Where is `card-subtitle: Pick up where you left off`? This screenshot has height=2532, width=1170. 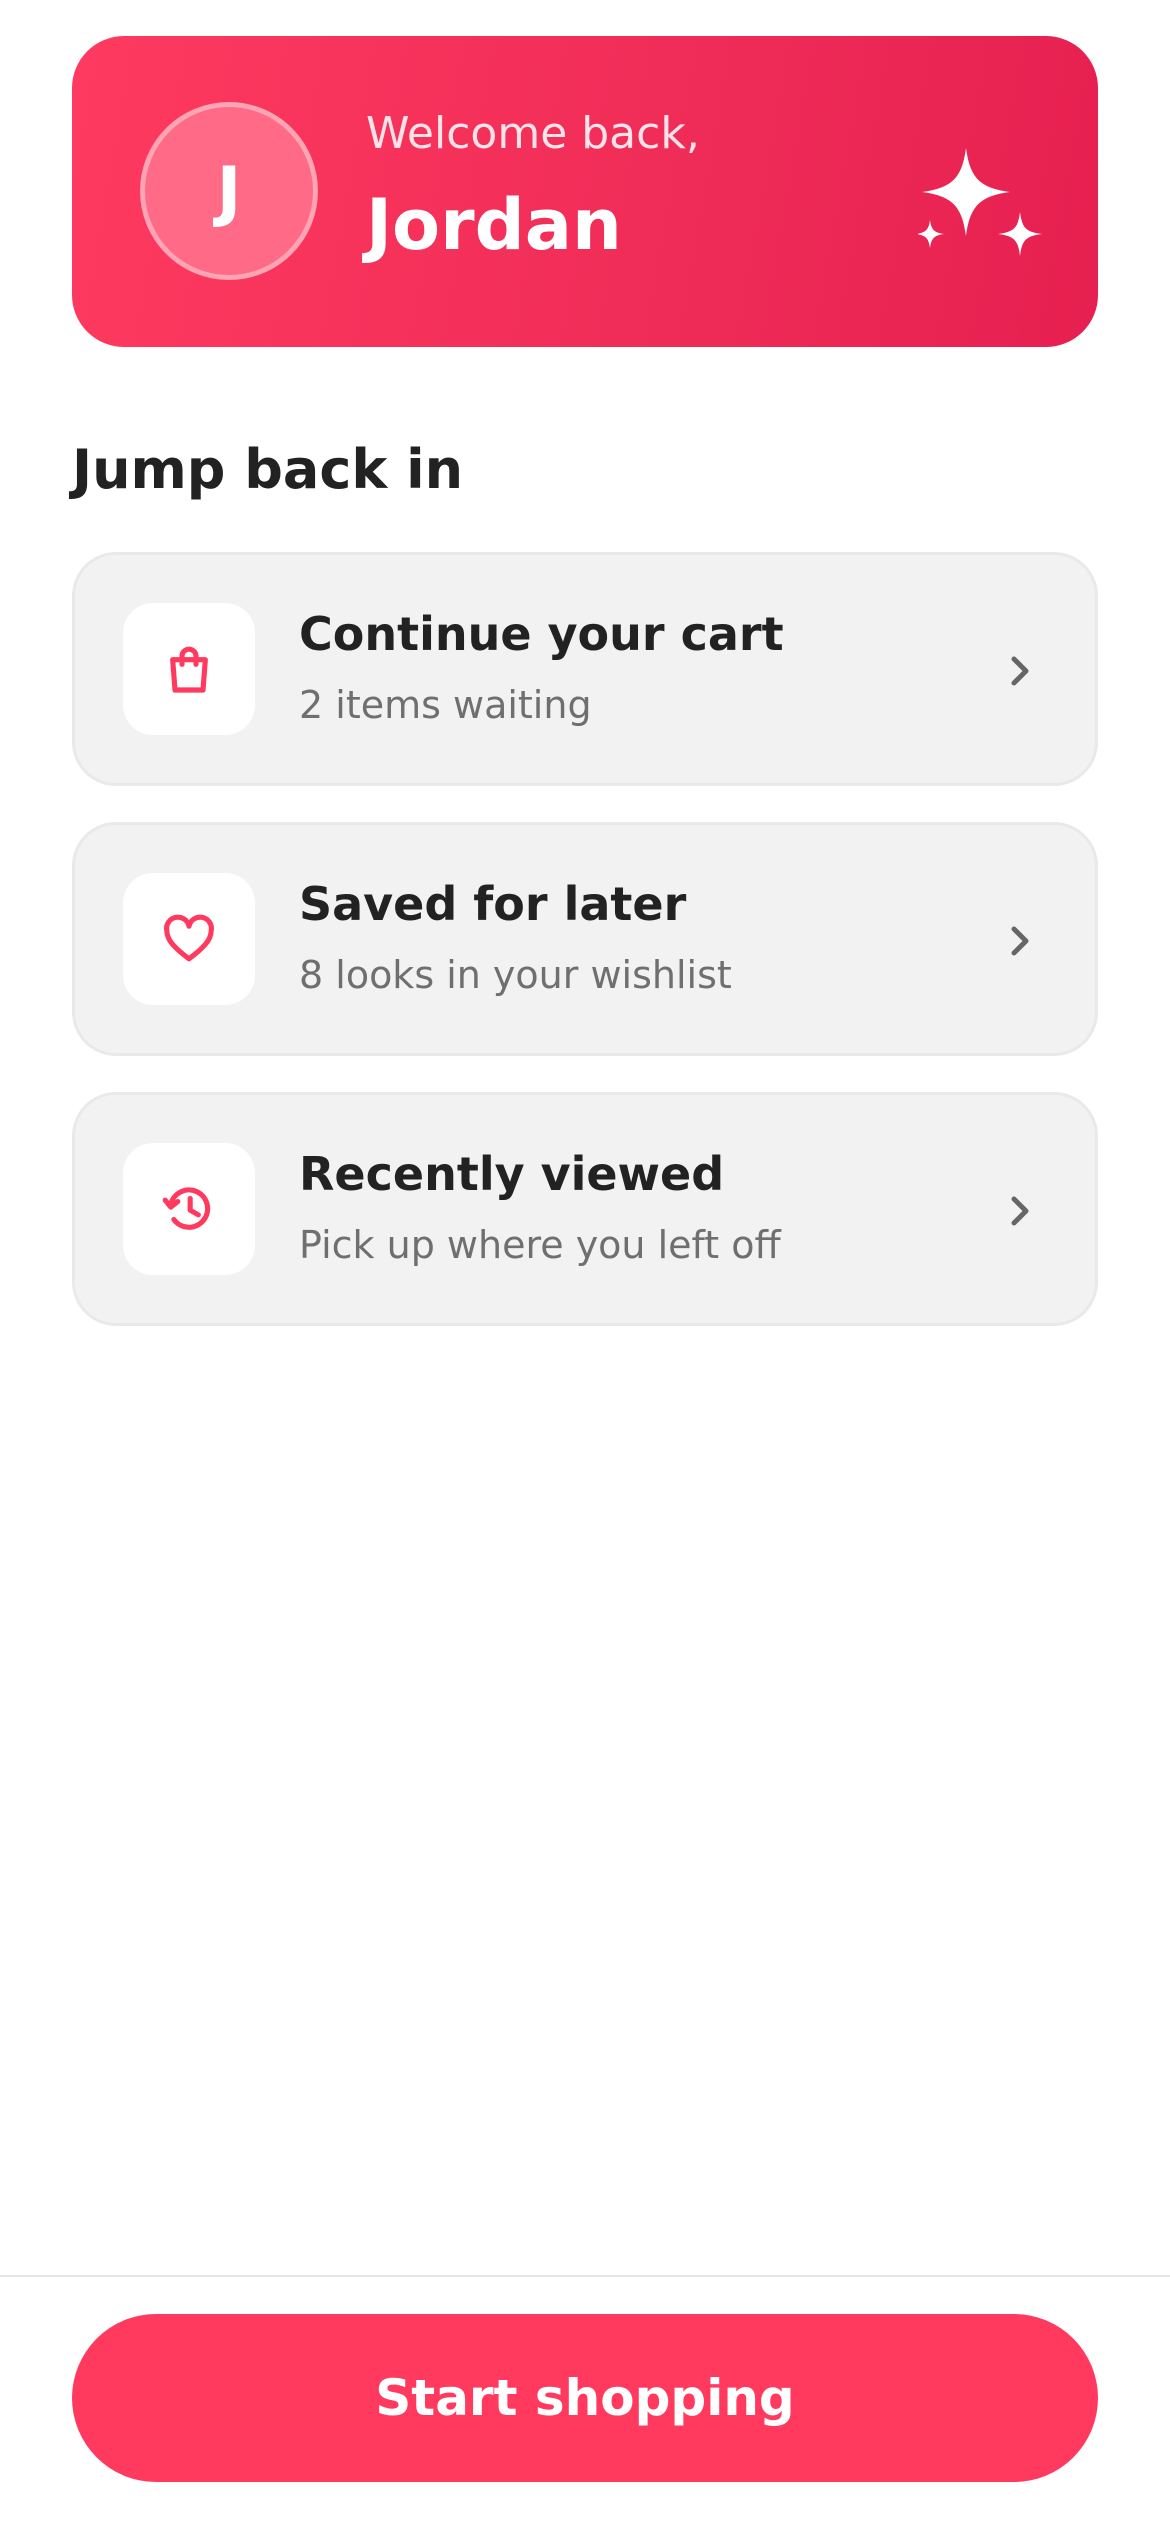
card-subtitle: Pick up where you left off is located at coordinates (540, 1245).